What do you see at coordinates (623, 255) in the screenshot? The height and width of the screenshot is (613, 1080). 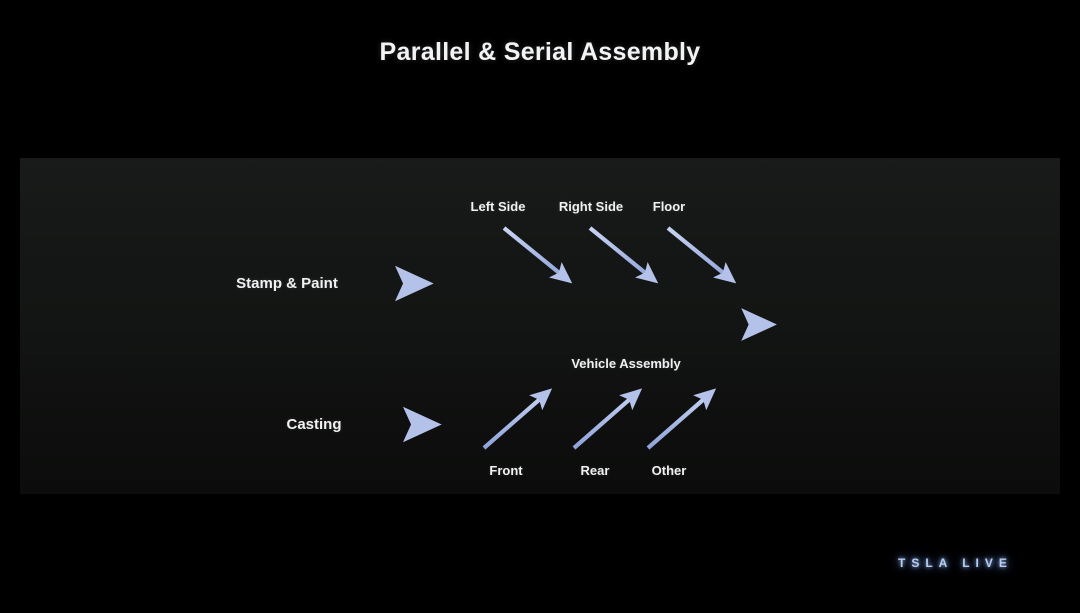 I see `right-side-feed-arrow` at bounding box center [623, 255].